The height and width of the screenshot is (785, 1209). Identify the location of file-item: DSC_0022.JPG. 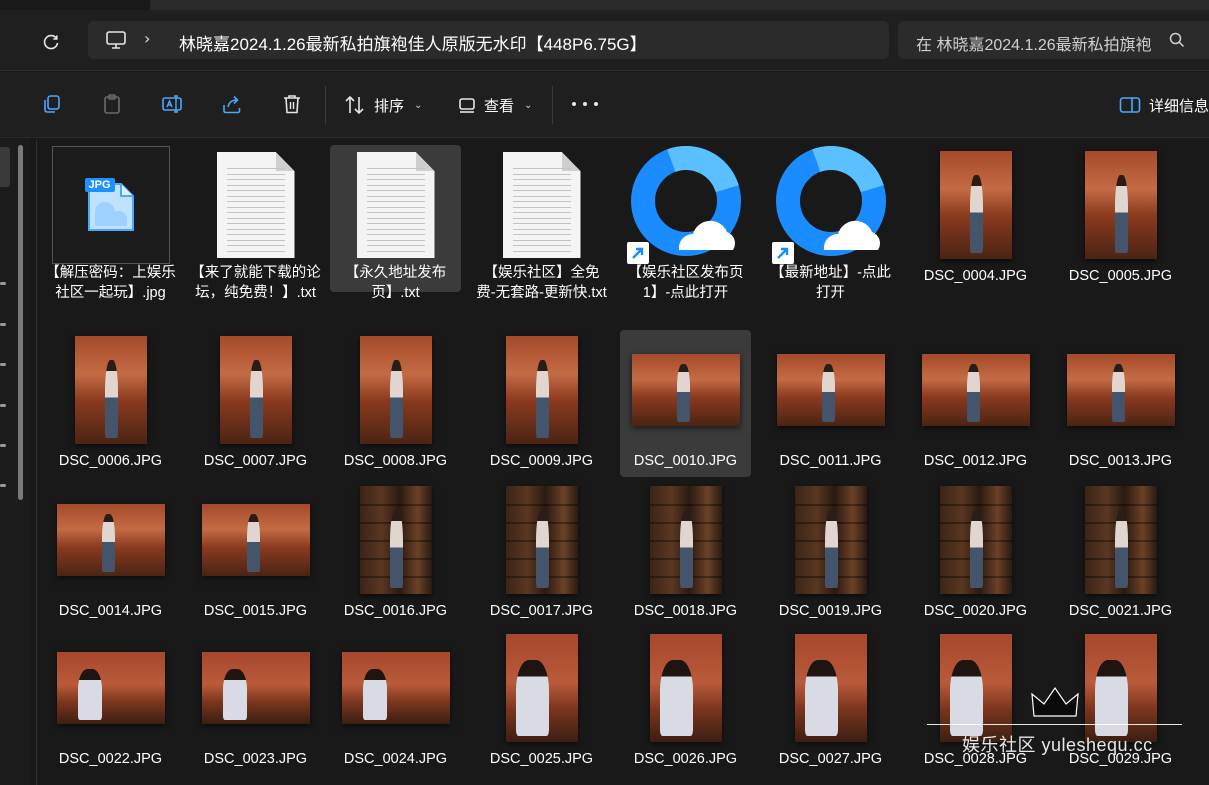
(110, 701).